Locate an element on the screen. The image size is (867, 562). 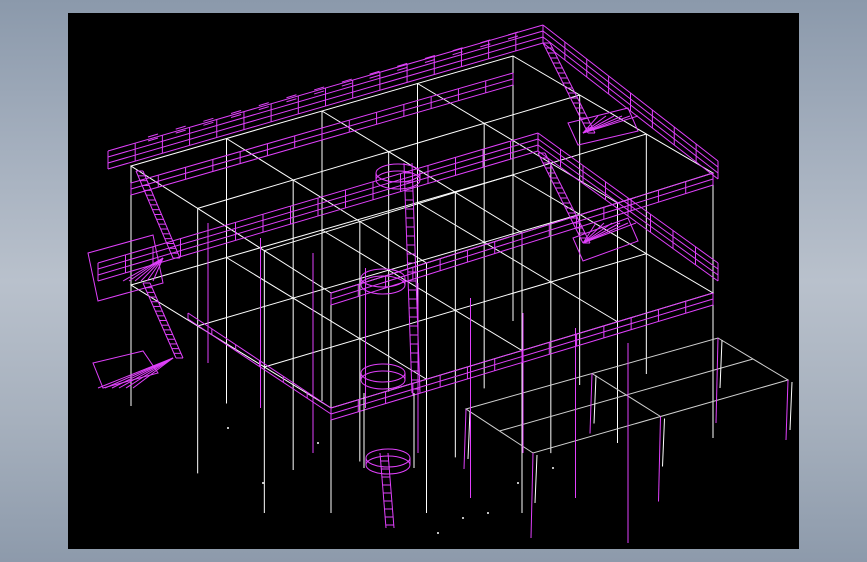
central-tower is located at coordinates (390, 345).